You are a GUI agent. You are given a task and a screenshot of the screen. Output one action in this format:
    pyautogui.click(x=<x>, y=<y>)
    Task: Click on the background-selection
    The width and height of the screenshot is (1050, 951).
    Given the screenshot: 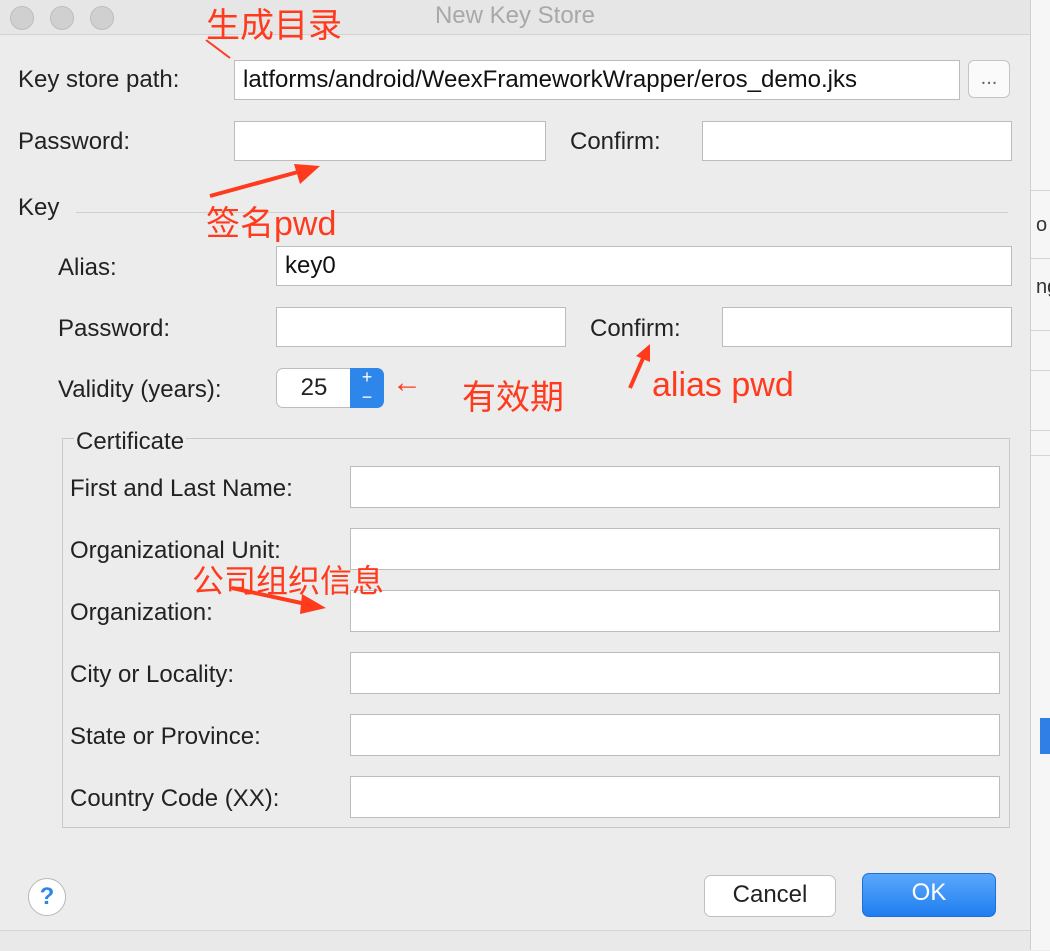 What is the action you would take?
    pyautogui.click(x=1045, y=736)
    